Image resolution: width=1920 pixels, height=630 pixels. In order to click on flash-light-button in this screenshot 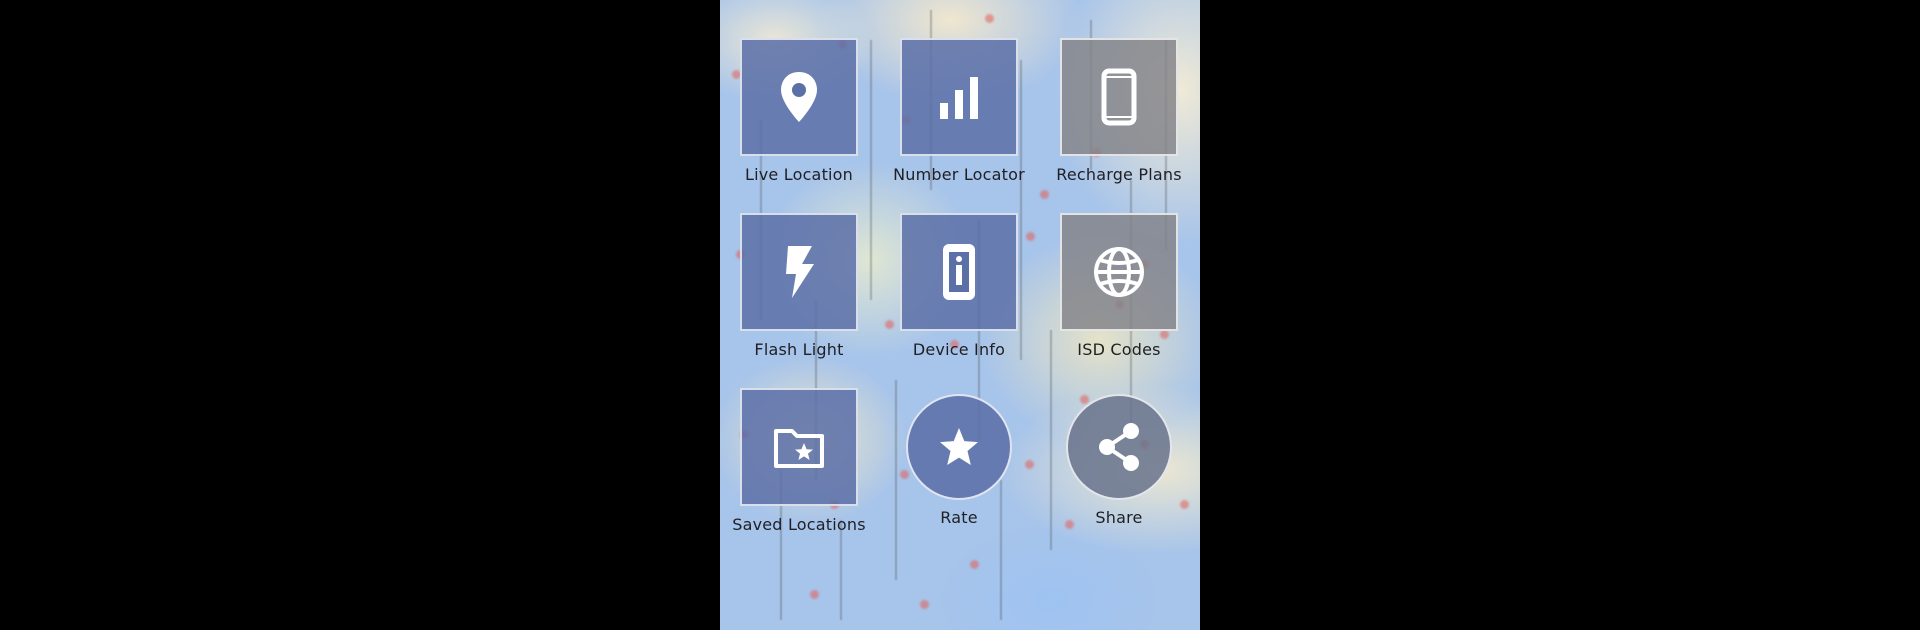, I will do `click(799, 272)`.